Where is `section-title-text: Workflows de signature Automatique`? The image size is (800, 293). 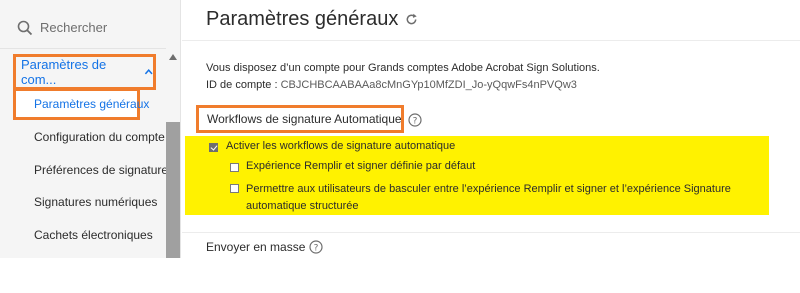
section-title-text: Workflows de signature Automatique is located at coordinates (304, 119).